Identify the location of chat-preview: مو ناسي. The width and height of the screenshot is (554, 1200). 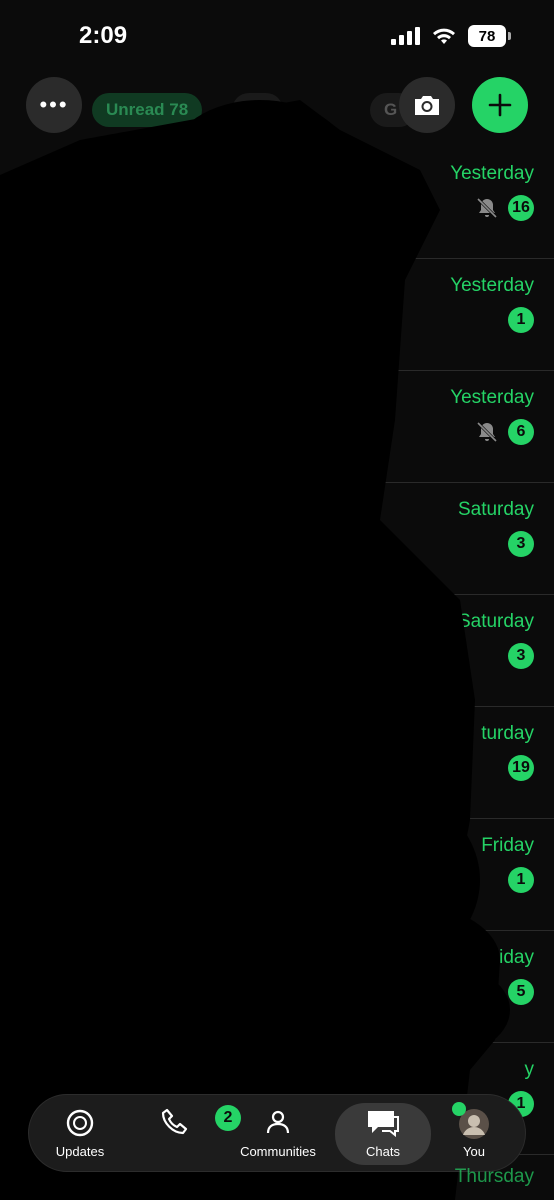
(436, 842).